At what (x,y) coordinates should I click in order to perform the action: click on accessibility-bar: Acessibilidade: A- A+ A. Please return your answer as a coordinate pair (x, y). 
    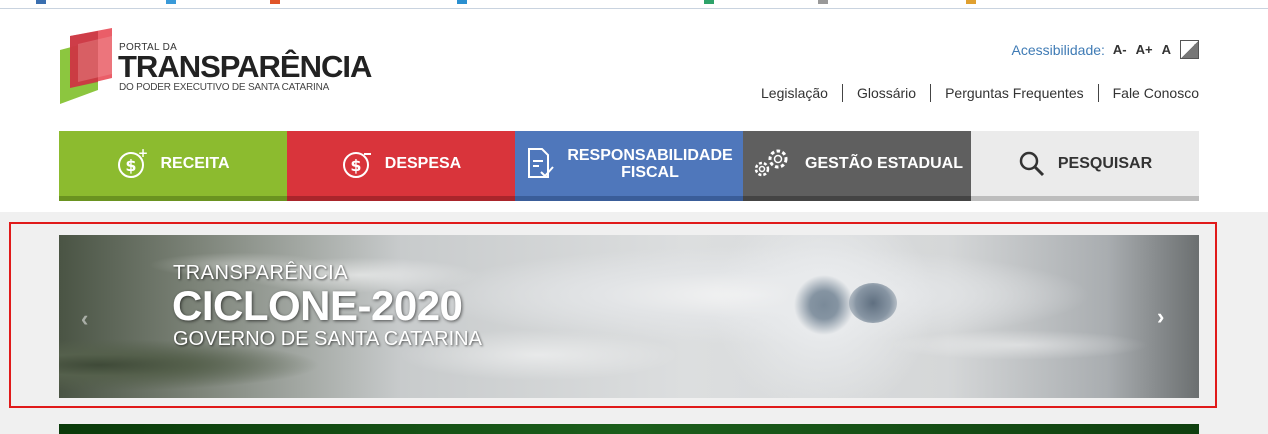
    Looking at the image, I should click on (1105, 49).